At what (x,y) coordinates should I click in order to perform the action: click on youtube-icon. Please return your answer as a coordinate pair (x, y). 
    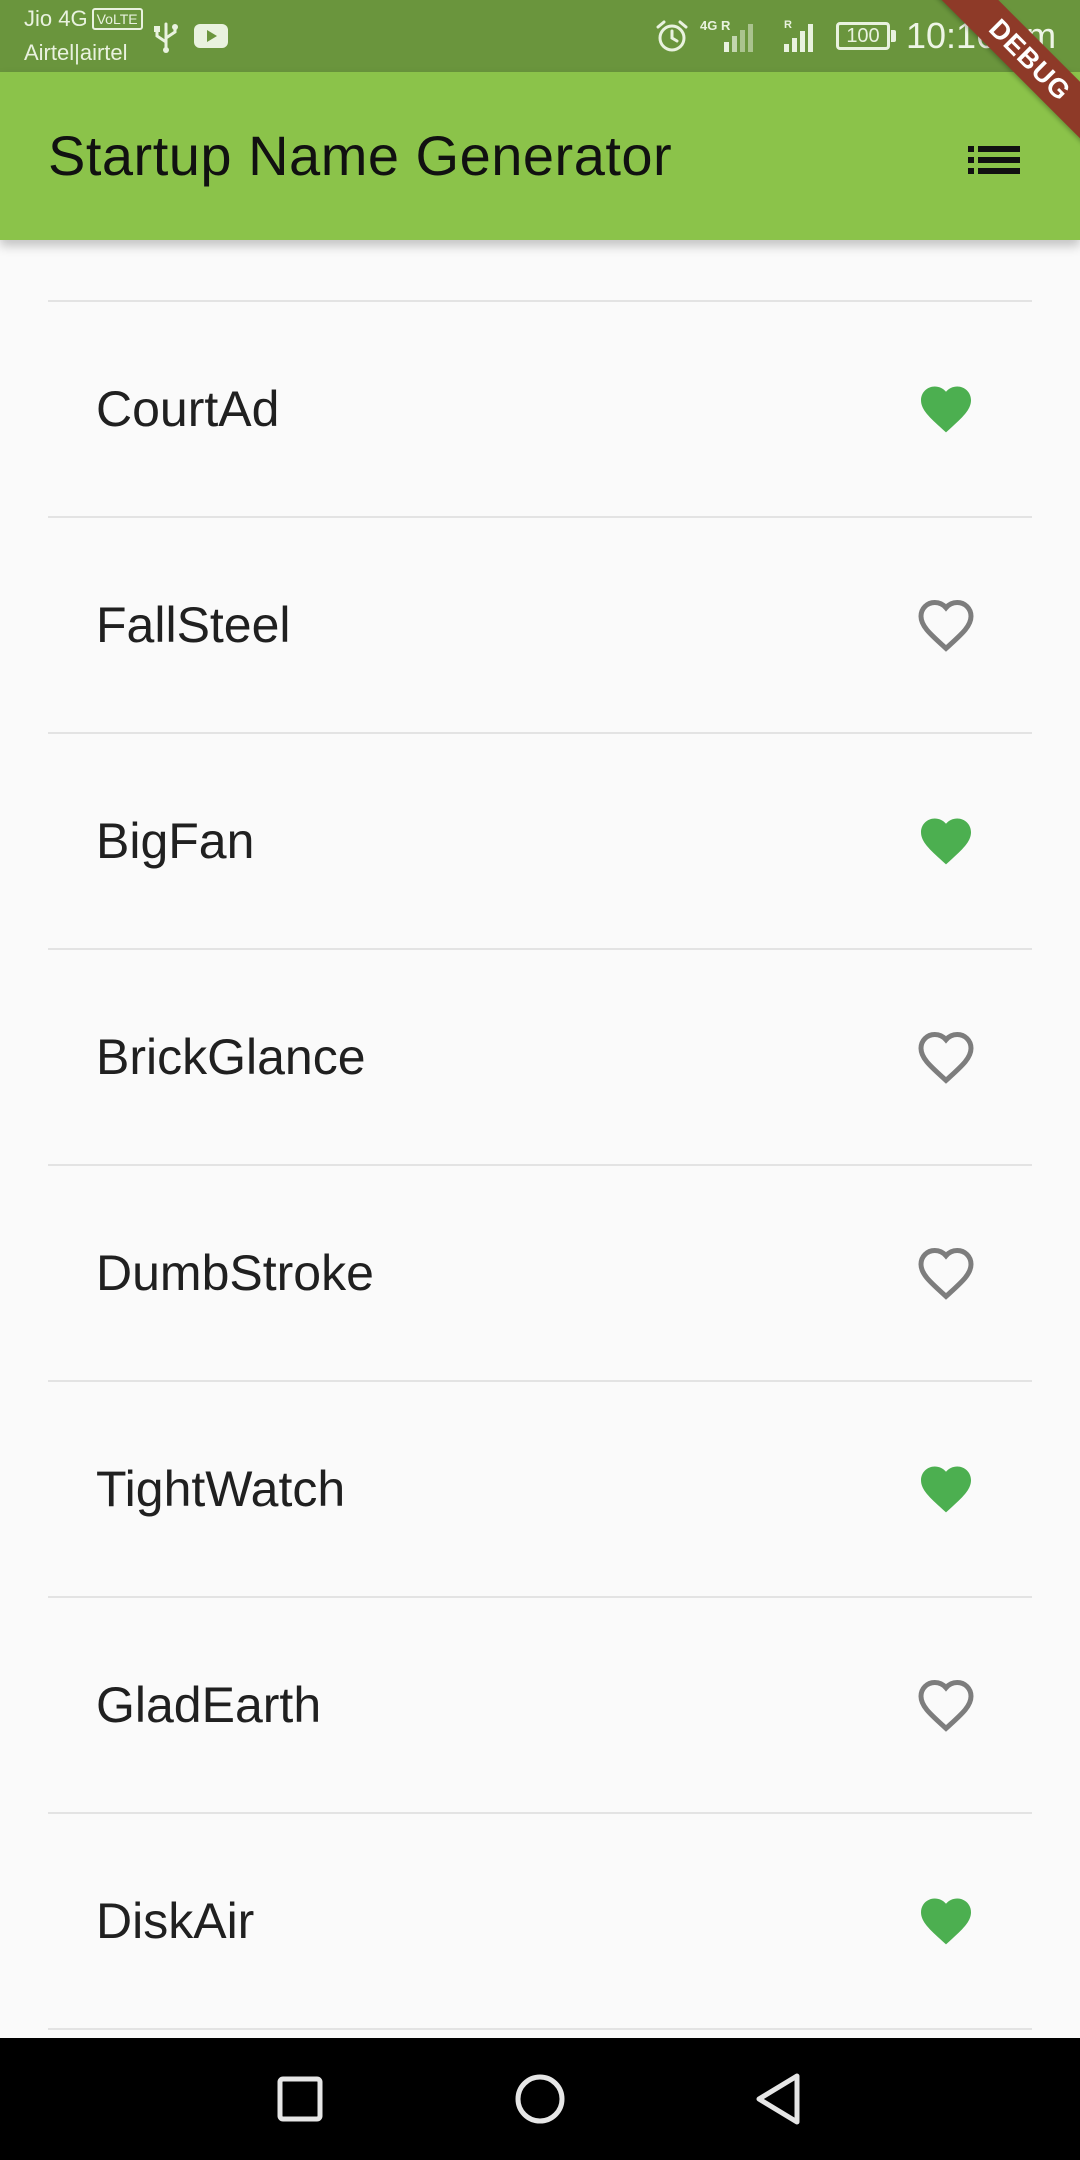
    Looking at the image, I should click on (211, 36).